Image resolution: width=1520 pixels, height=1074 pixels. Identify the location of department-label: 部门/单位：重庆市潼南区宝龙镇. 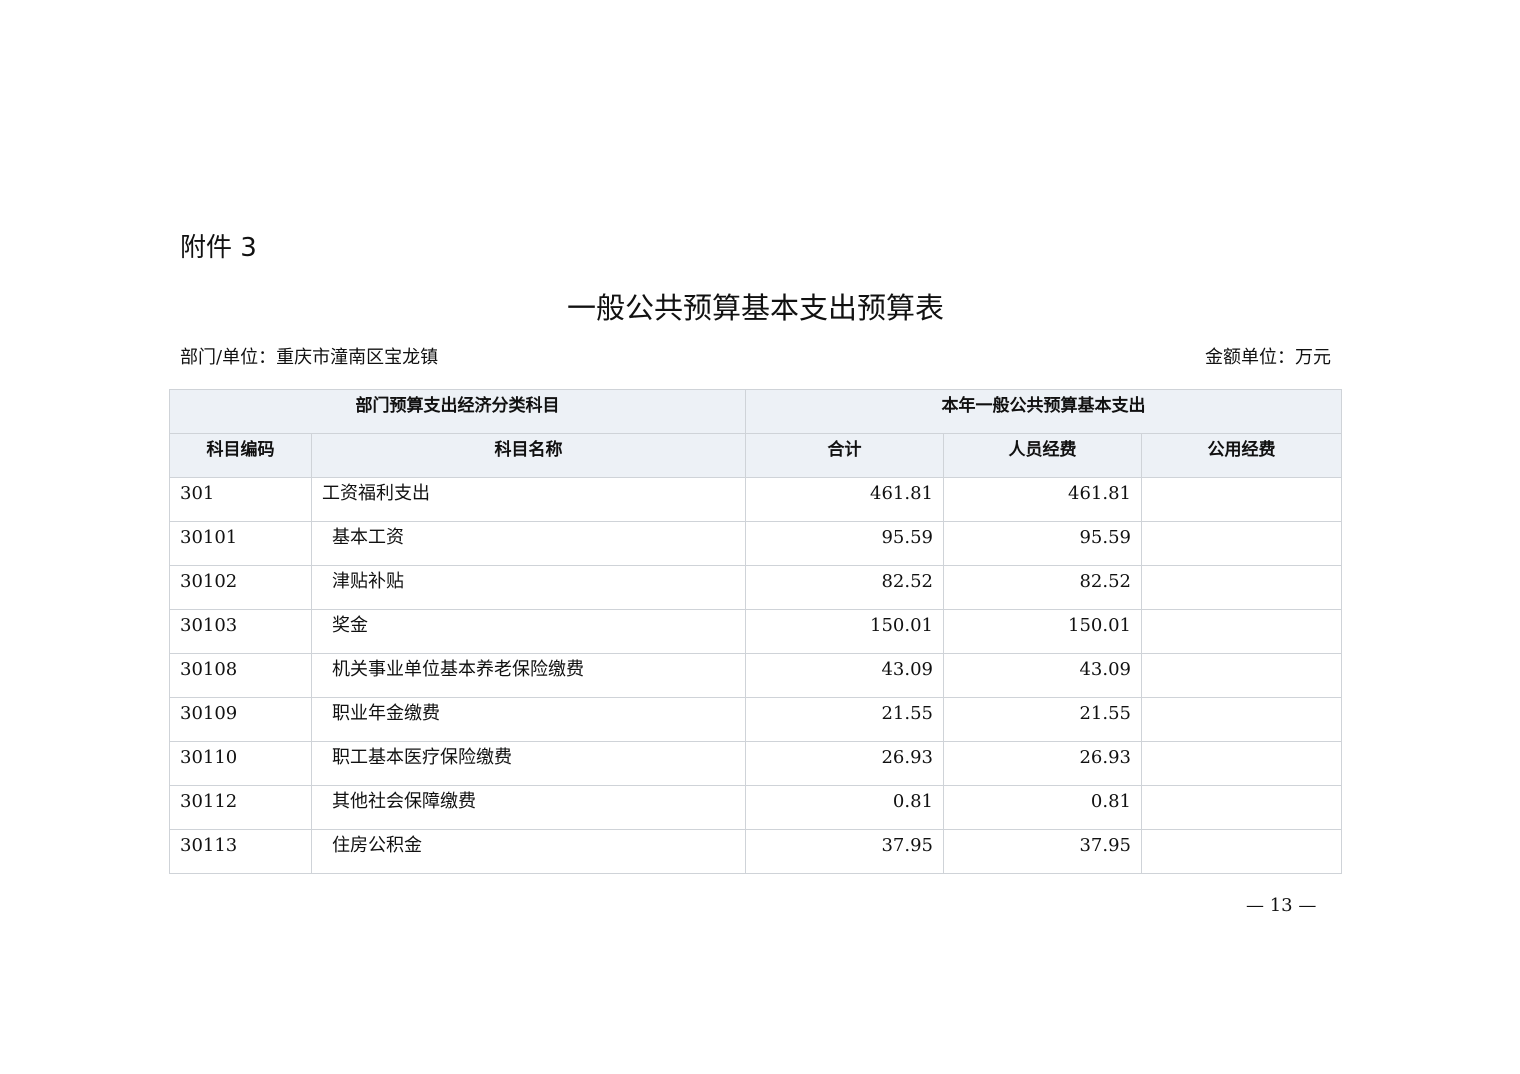
(309, 357).